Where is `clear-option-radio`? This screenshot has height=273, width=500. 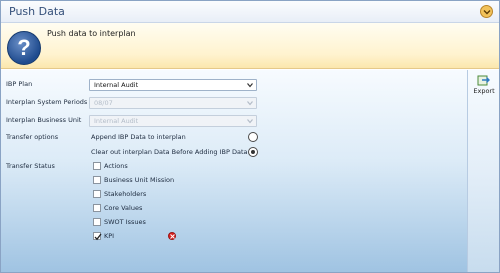 clear-option-radio is located at coordinates (253, 152).